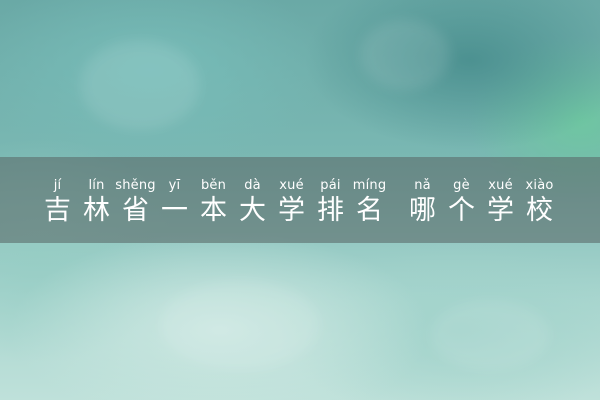  Describe the element at coordinates (252, 210) in the screenshot. I see `hanzi: 大` at that location.